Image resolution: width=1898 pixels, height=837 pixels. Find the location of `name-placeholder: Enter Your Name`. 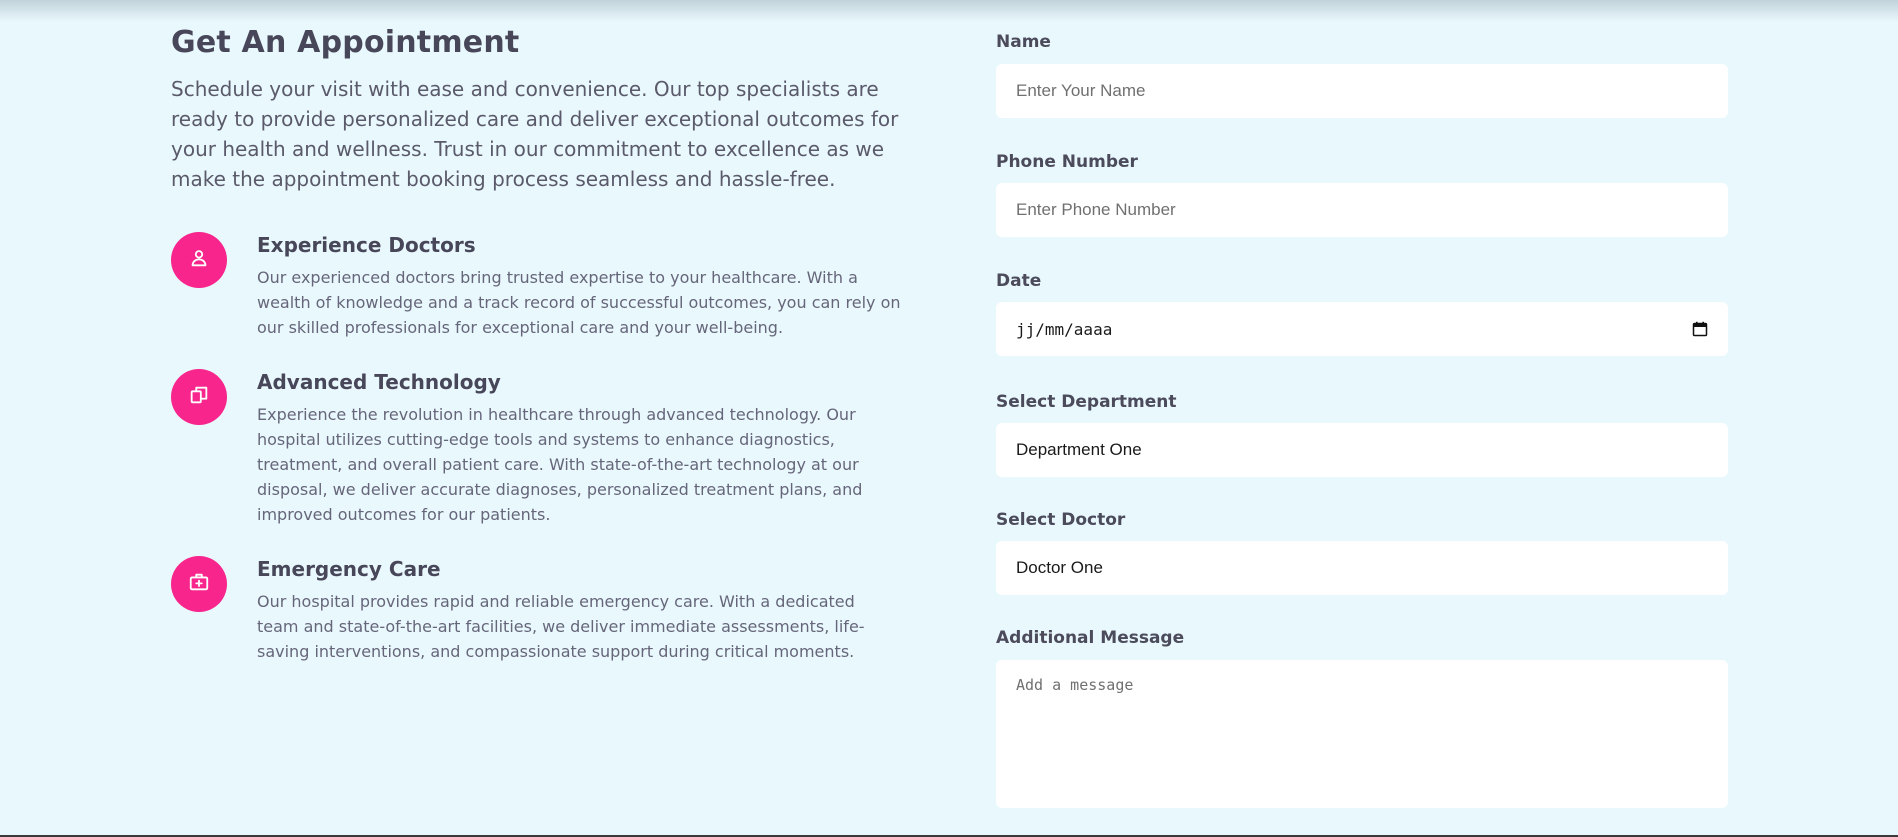

name-placeholder: Enter Your Name is located at coordinates (1081, 90).